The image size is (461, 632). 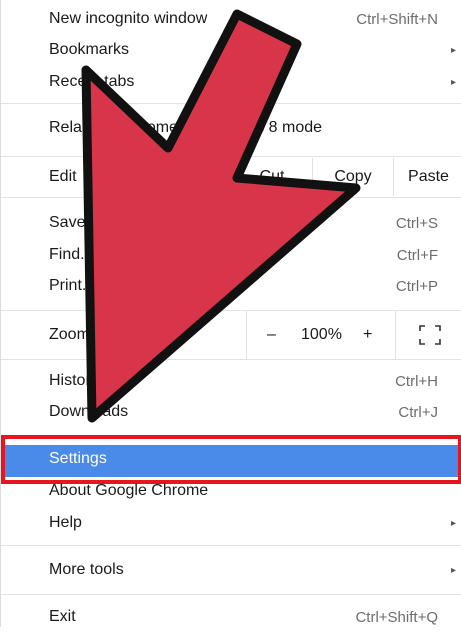 I want to click on menu-item-label: History, so click(x=74, y=380).